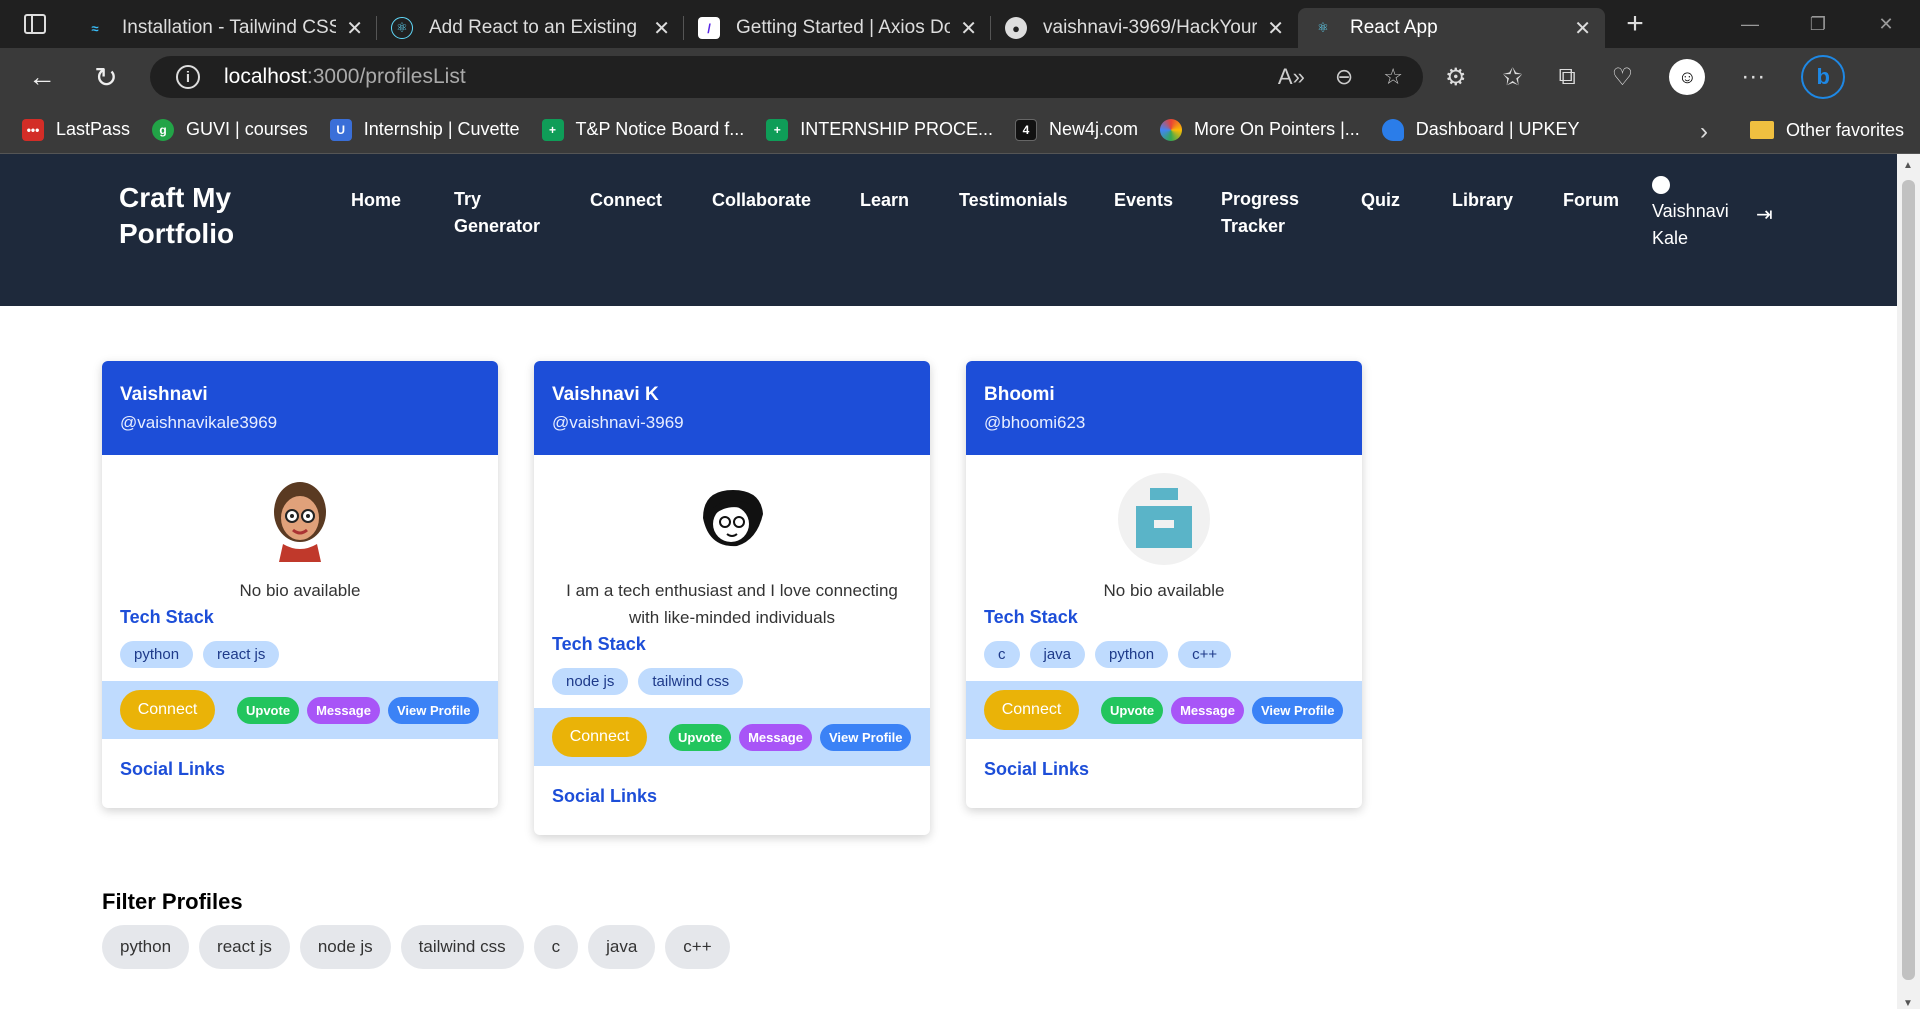 Image resolution: width=1920 pixels, height=1009 pixels. Describe the element at coordinates (1764, 214) in the screenshot. I see `logout-icon: ⇥` at that location.